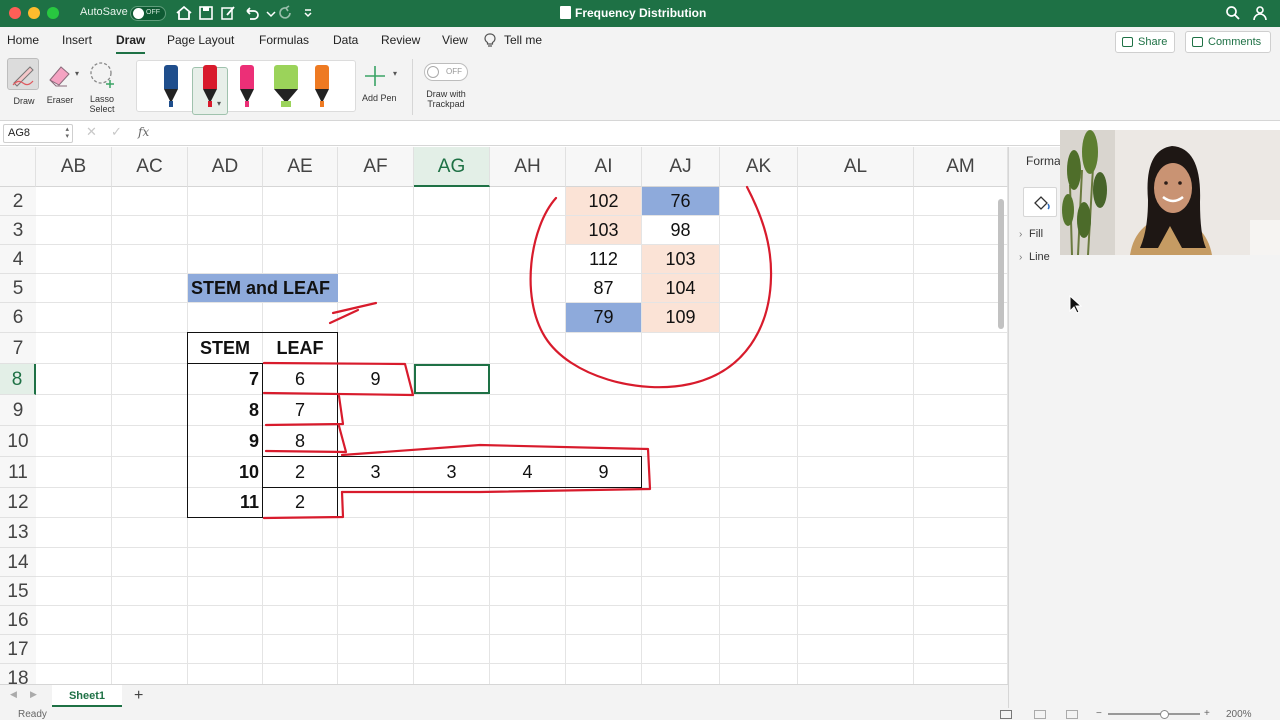  Describe the element at coordinates (1235, 42) in the screenshot. I see `comments-label: Comments` at that location.